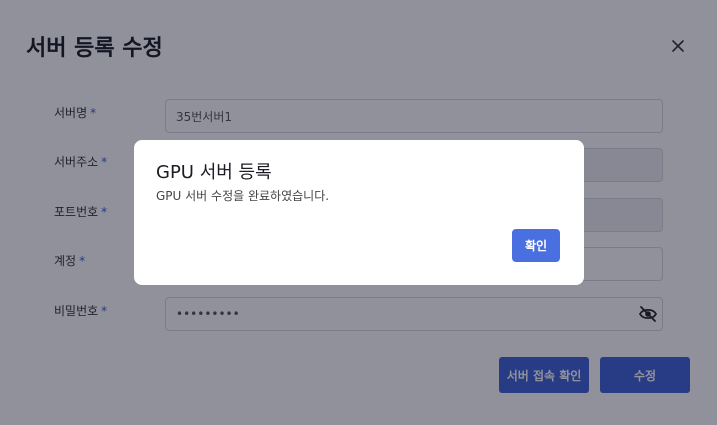  What do you see at coordinates (243, 196) in the screenshot?
I see `alert-message: GPU 서버 수정을 완료하였습니다.` at bounding box center [243, 196].